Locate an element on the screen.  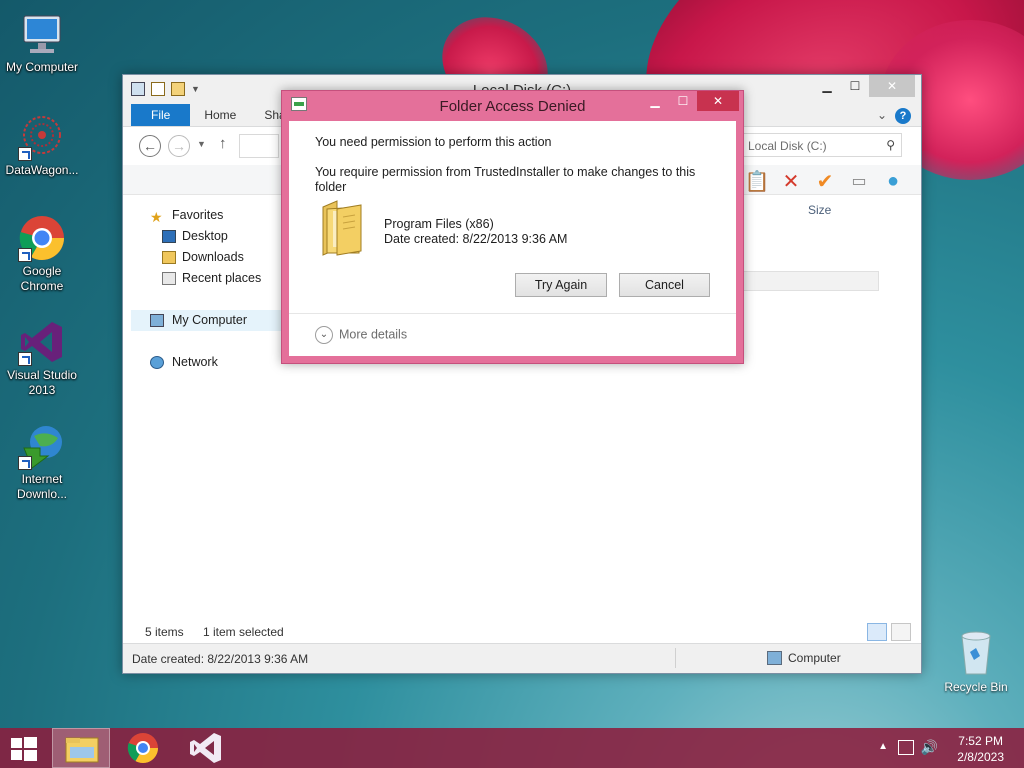
nav-recent-places: Recent places is located at coordinates (206, 278).